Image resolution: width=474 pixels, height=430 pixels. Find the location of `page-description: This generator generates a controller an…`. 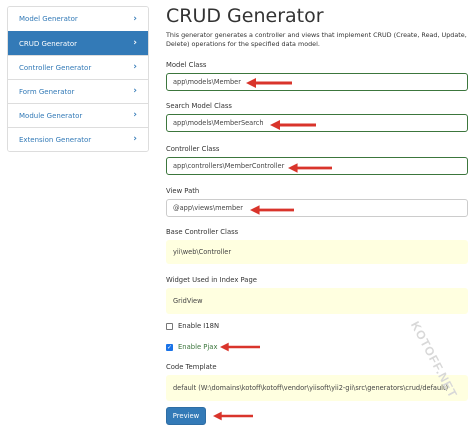

page-description: This generator generates a controller an… is located at coordinates (316, 39).